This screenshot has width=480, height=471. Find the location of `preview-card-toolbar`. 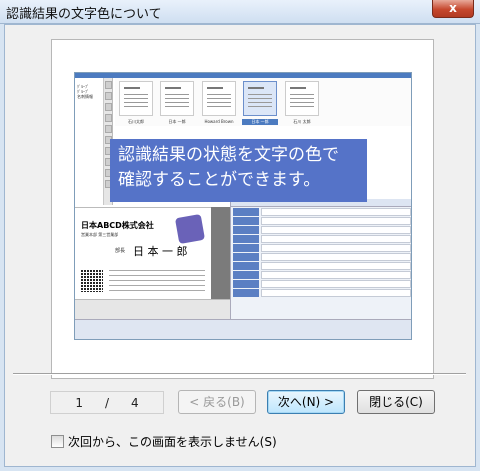

preview-card-toolbar is located at coordinates (152, 309).